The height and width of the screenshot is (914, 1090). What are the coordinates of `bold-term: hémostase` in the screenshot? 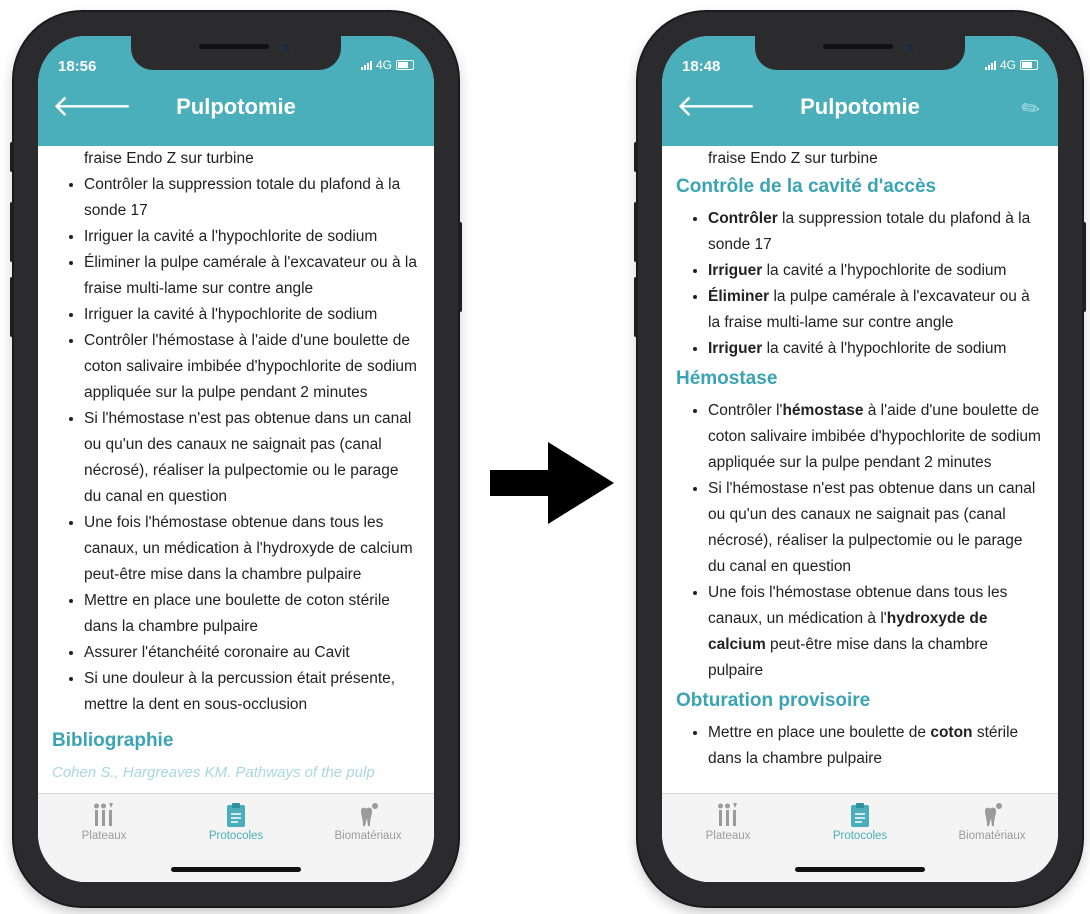 It's located at (823, 410).